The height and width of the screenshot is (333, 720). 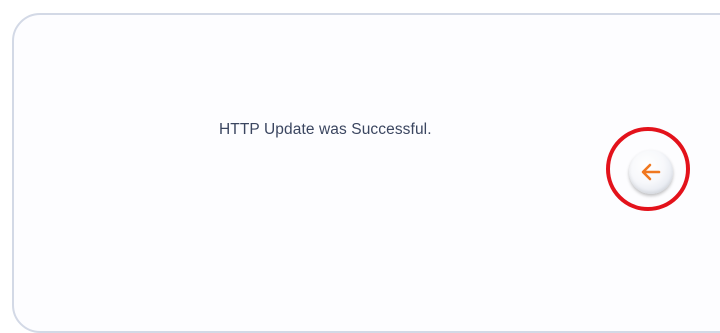 I want to click on arrow-left-icon, so click(x=651, y=172).